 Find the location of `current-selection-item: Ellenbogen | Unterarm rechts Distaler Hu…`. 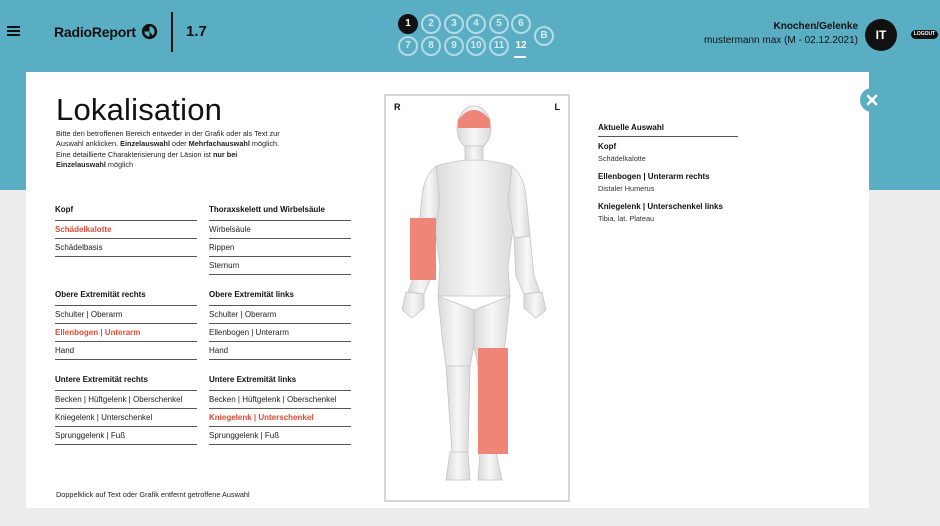

current-selection-item: Ellenbogen | Unterarm rechts Distaler Hu… is located at coordinates (698, 182).